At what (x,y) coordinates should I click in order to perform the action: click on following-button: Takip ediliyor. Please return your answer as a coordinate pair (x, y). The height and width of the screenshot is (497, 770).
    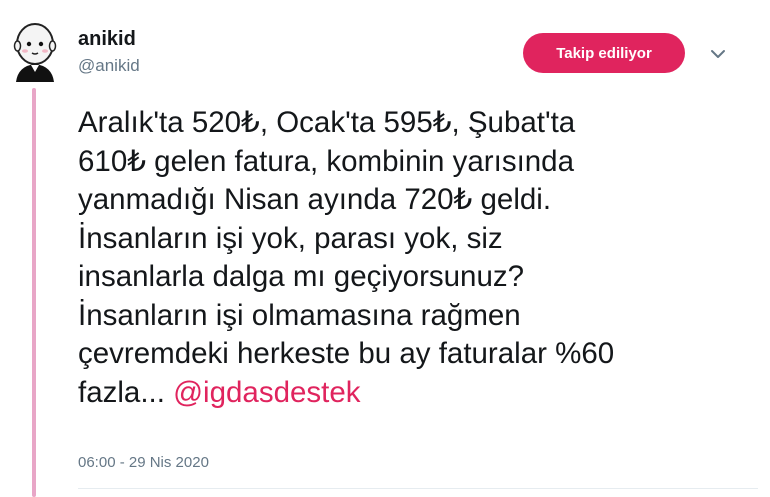
    Looking at the image, I should click on (604, 53).